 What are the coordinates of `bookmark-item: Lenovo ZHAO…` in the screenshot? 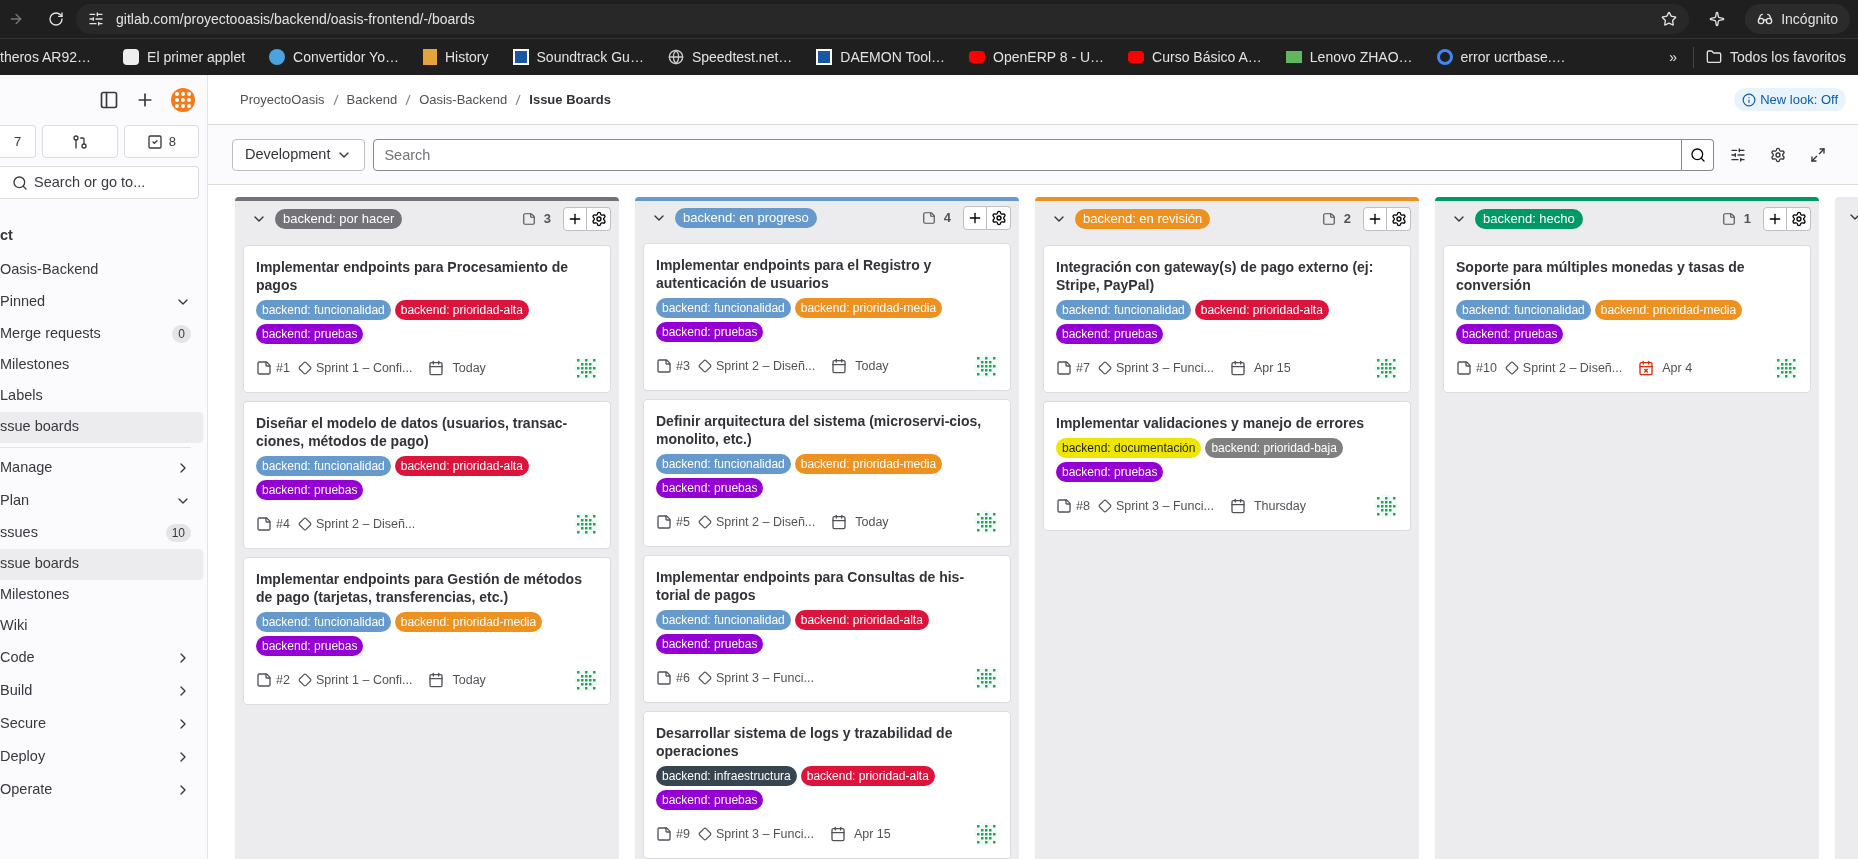 It's located at (1349, 57).